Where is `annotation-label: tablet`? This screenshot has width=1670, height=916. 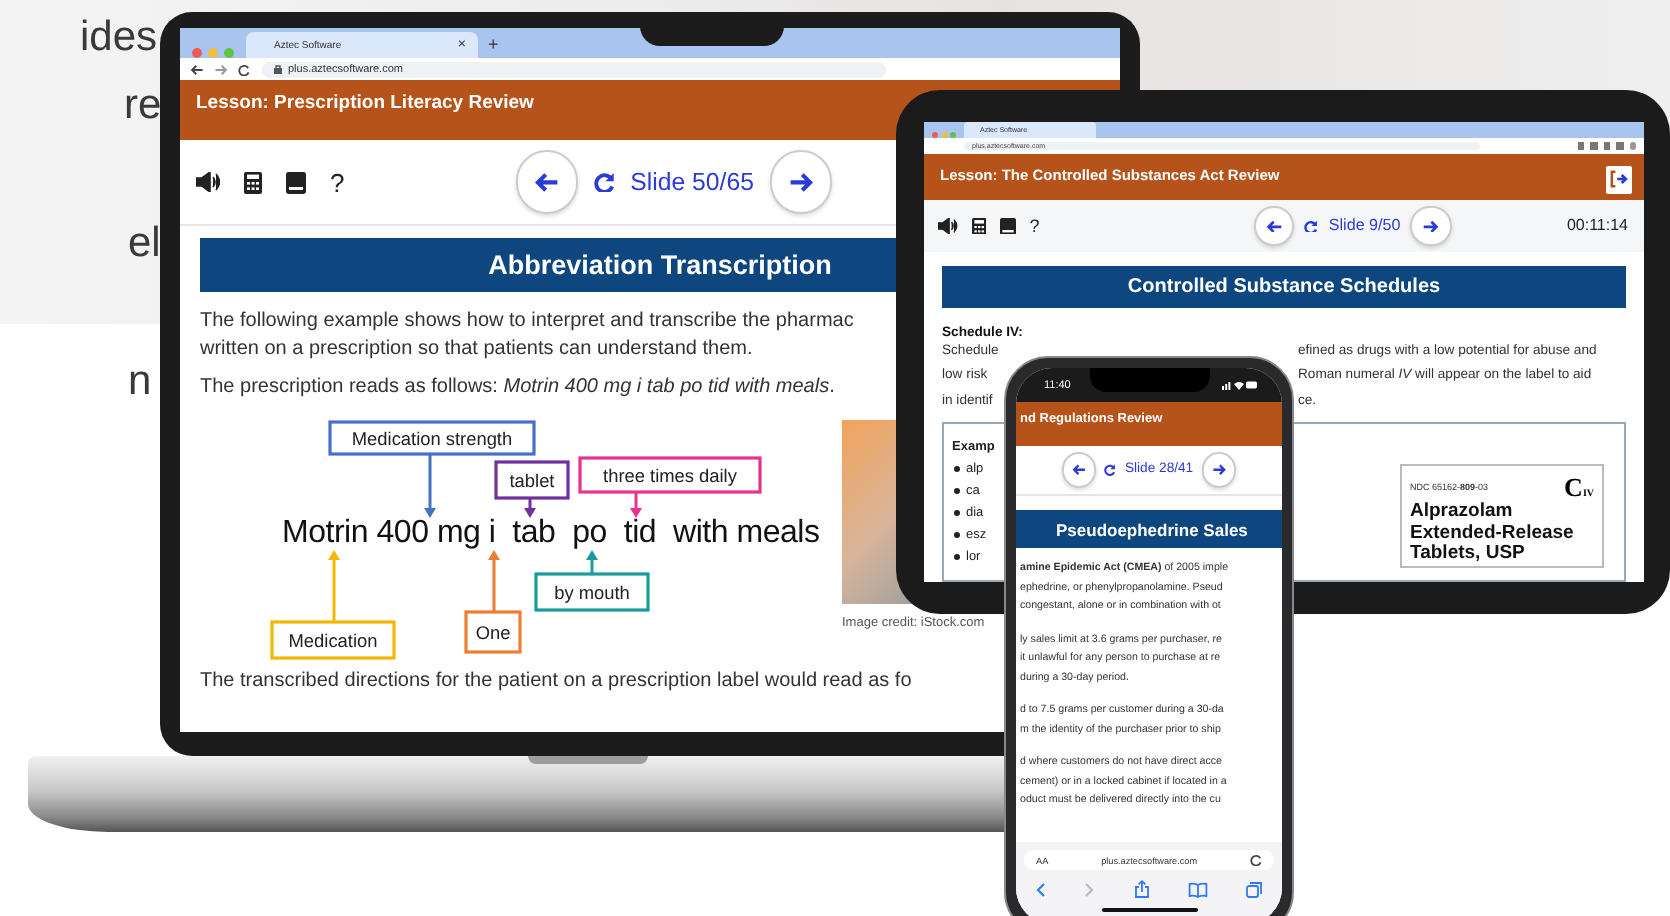
annotation-label: tablet is located at coordinates (532, 480).